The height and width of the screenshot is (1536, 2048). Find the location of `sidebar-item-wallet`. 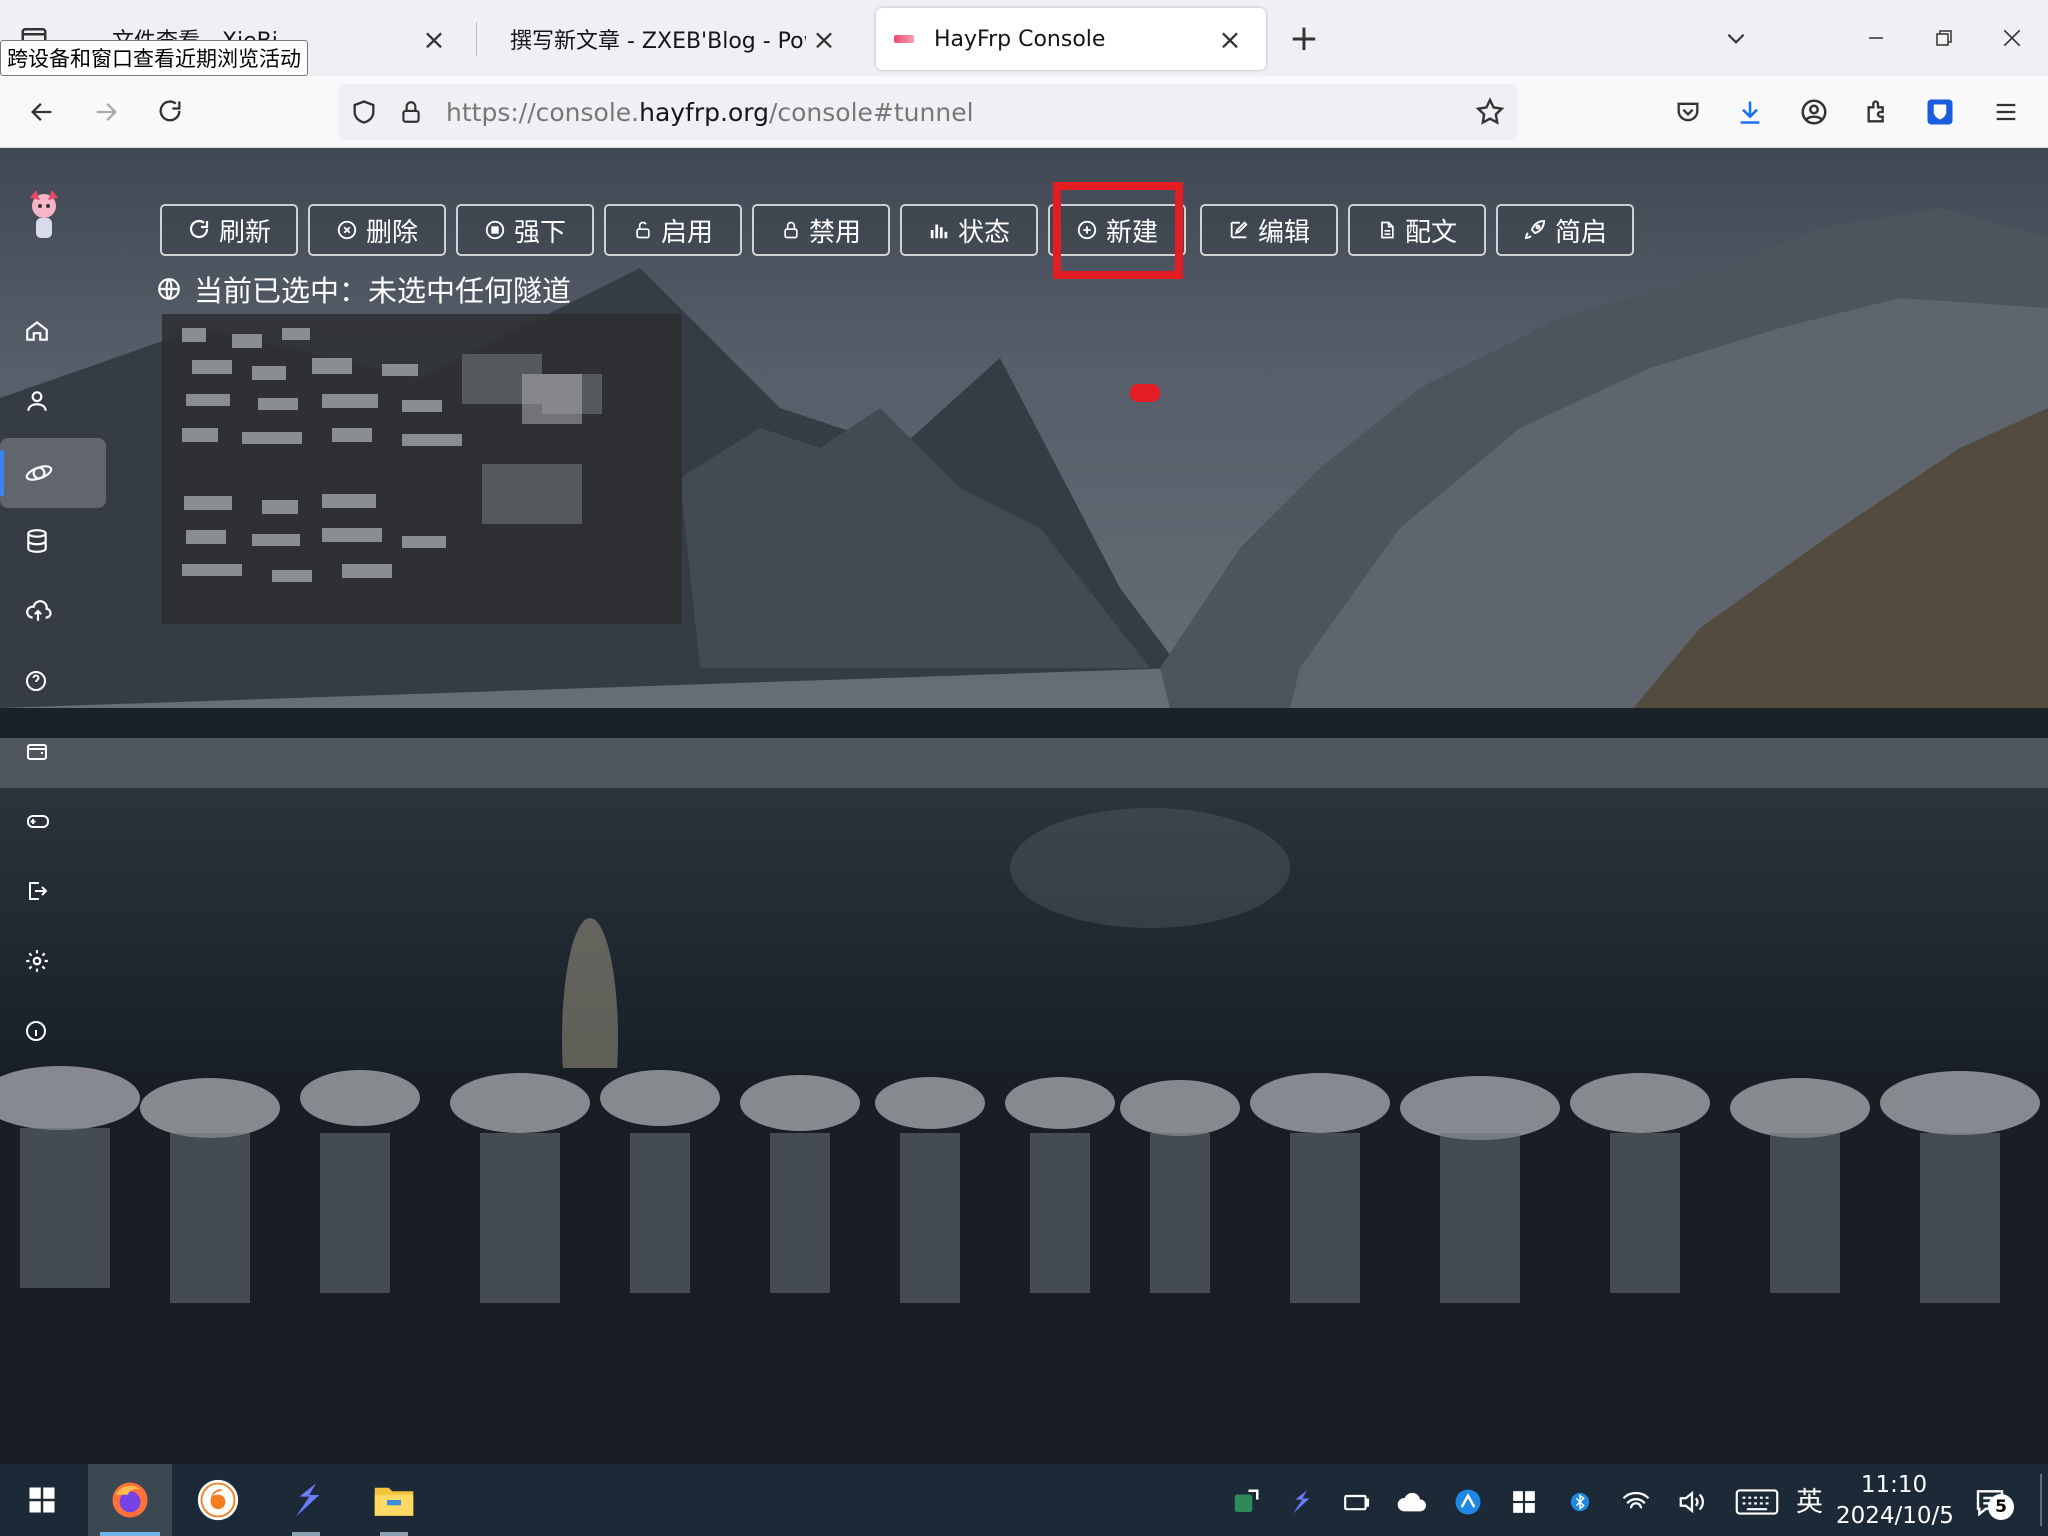

sidebar-item-wallet is located at coordinates (53, 751).